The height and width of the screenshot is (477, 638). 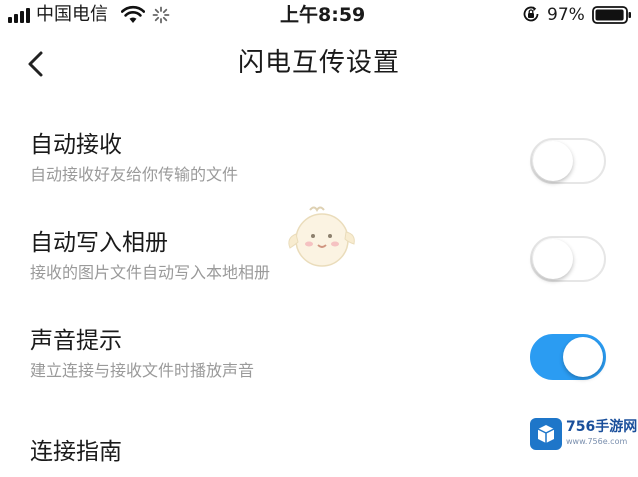 What do you see at coordinates (531, 14) in the screenshot?
I see `orientation-lock-icon` at bounding box center [531, 14].